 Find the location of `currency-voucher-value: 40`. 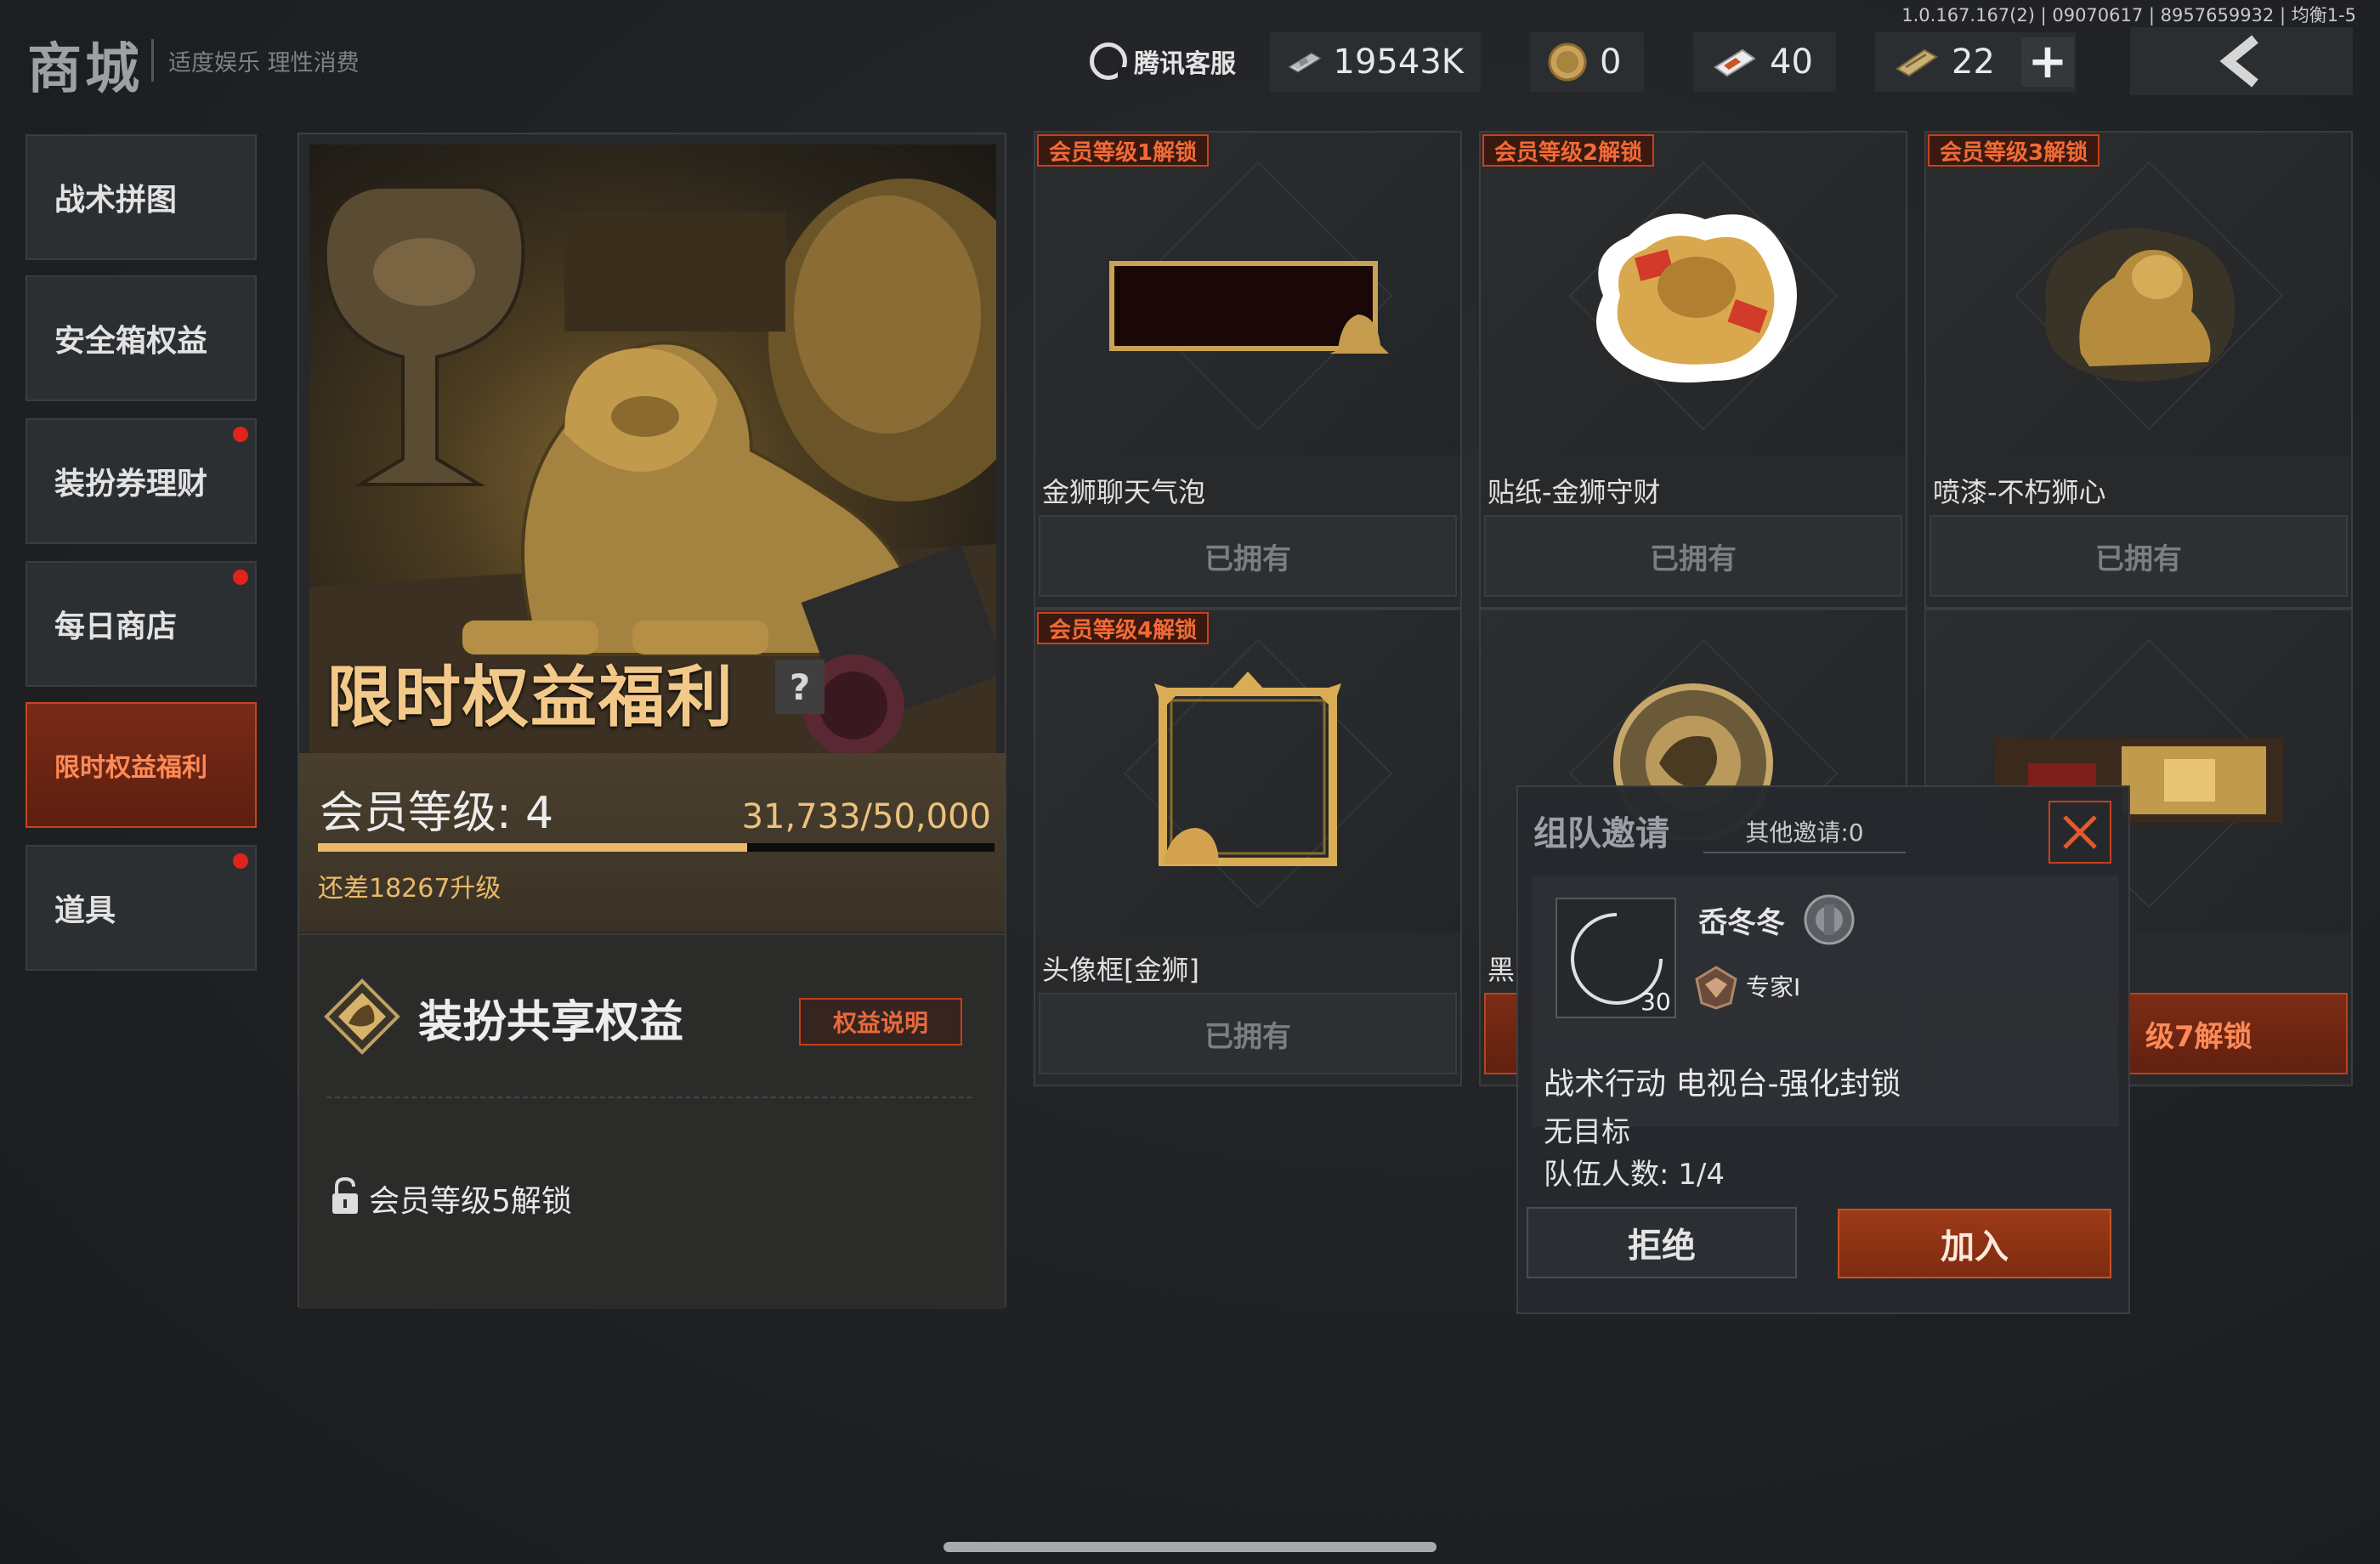

currency-voucher-value: 40 is located at coordinates (1791, 62).